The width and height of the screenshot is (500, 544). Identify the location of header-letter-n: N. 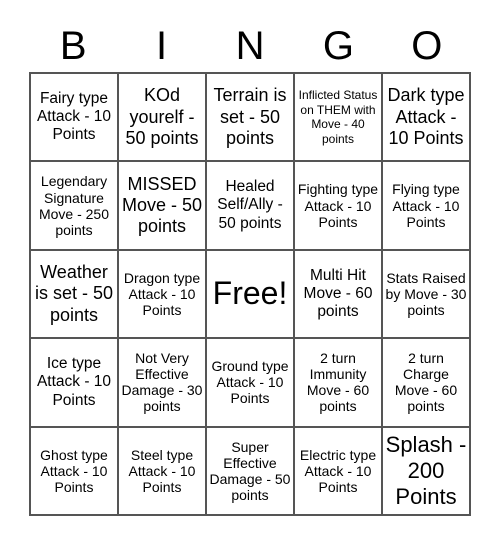
(250, 46).